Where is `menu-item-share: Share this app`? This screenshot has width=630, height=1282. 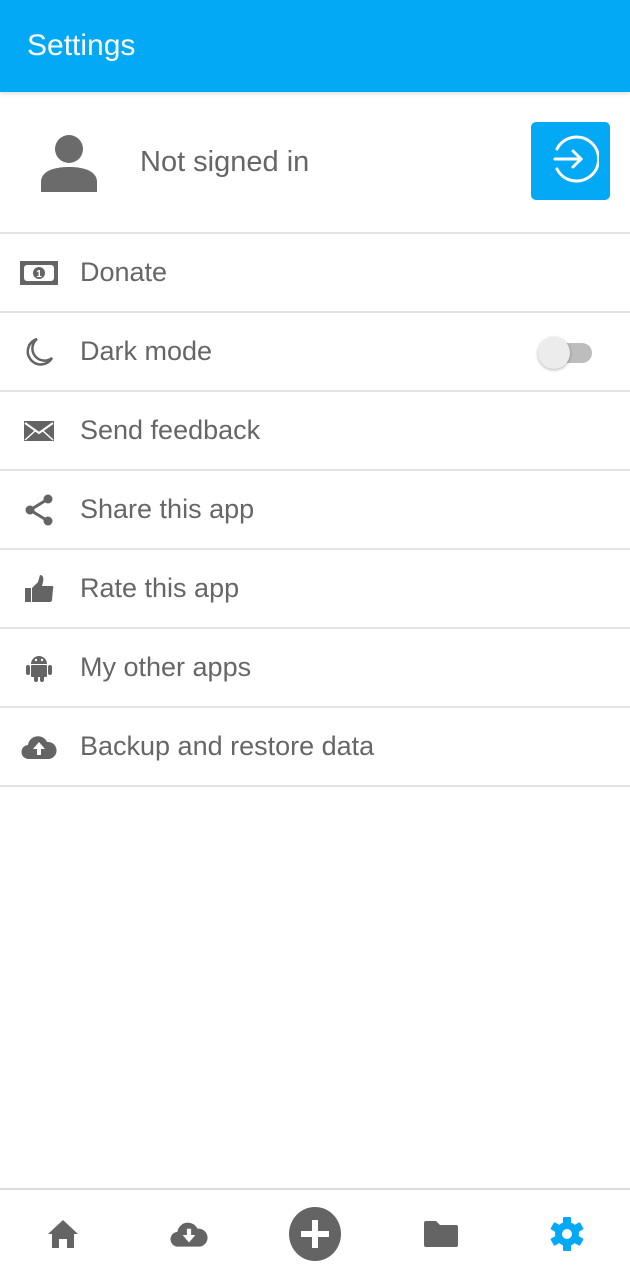 menu-item-share: Share this app is located at coordinates (315, 510).